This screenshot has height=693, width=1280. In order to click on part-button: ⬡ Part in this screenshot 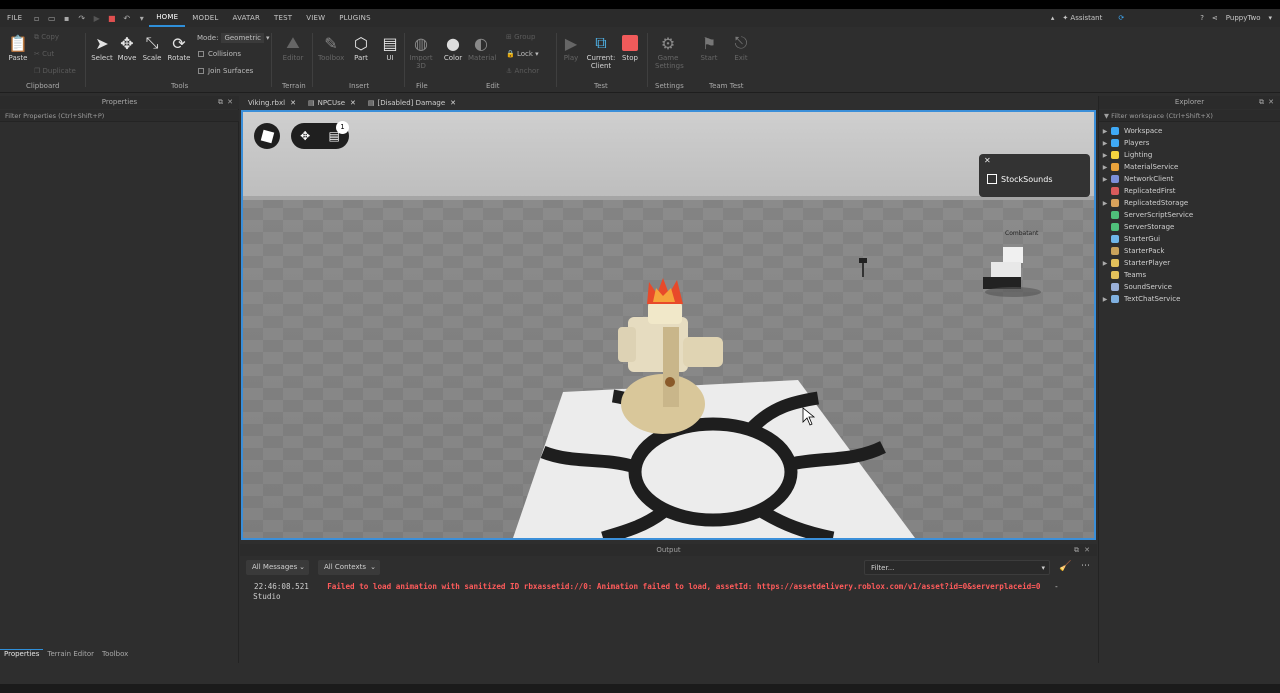, I will do `click(361, 47)`.